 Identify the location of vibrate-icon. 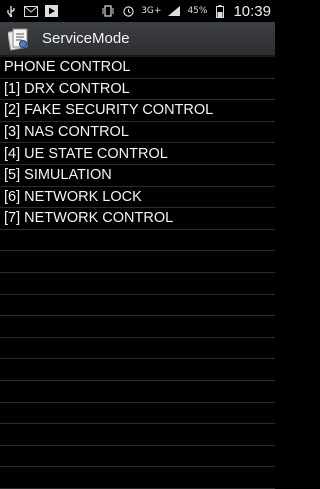
(108, 11).